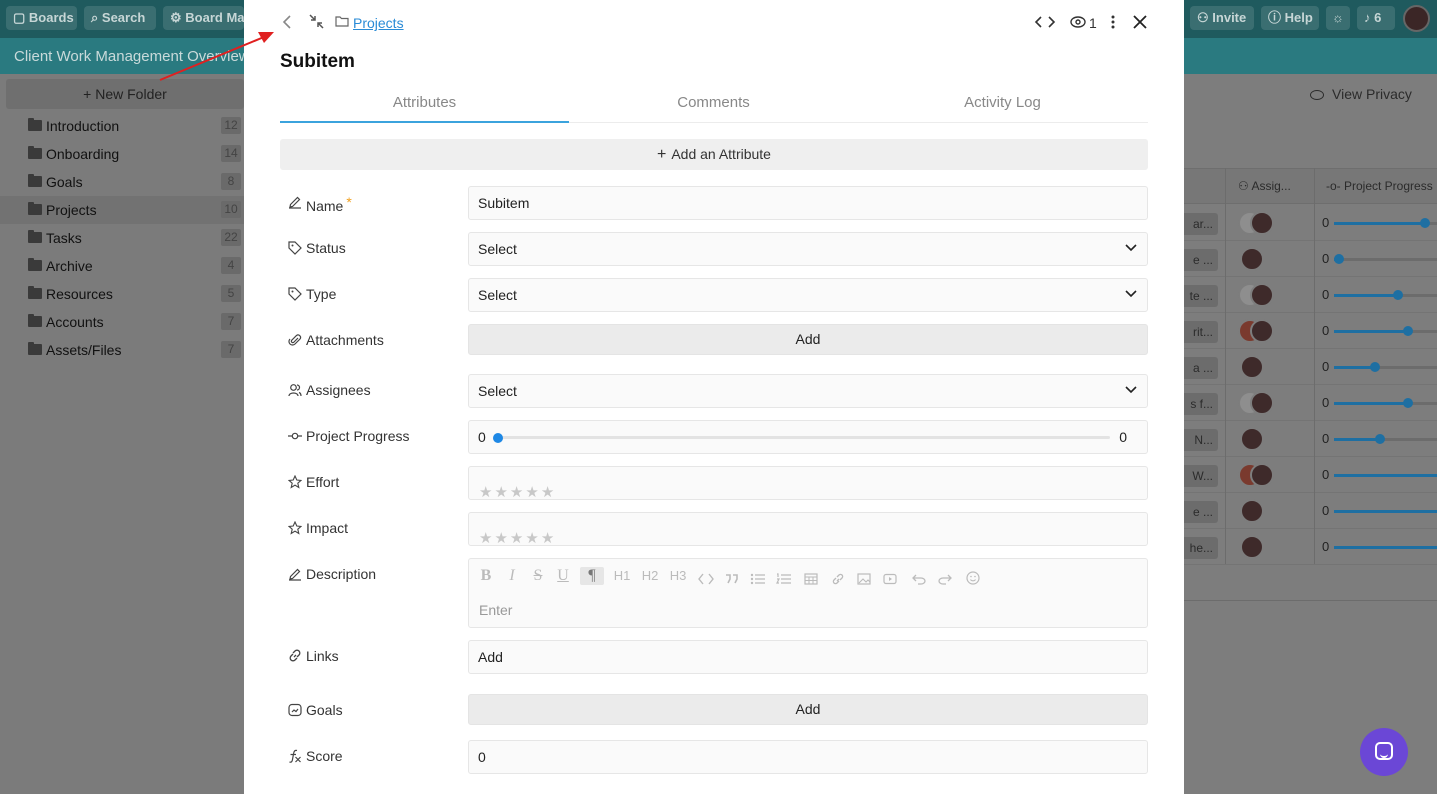  What do you see at coordinates (1113, 22) in the screenshot?
I see `more-options-icon` at bounding box center [1113, 22].